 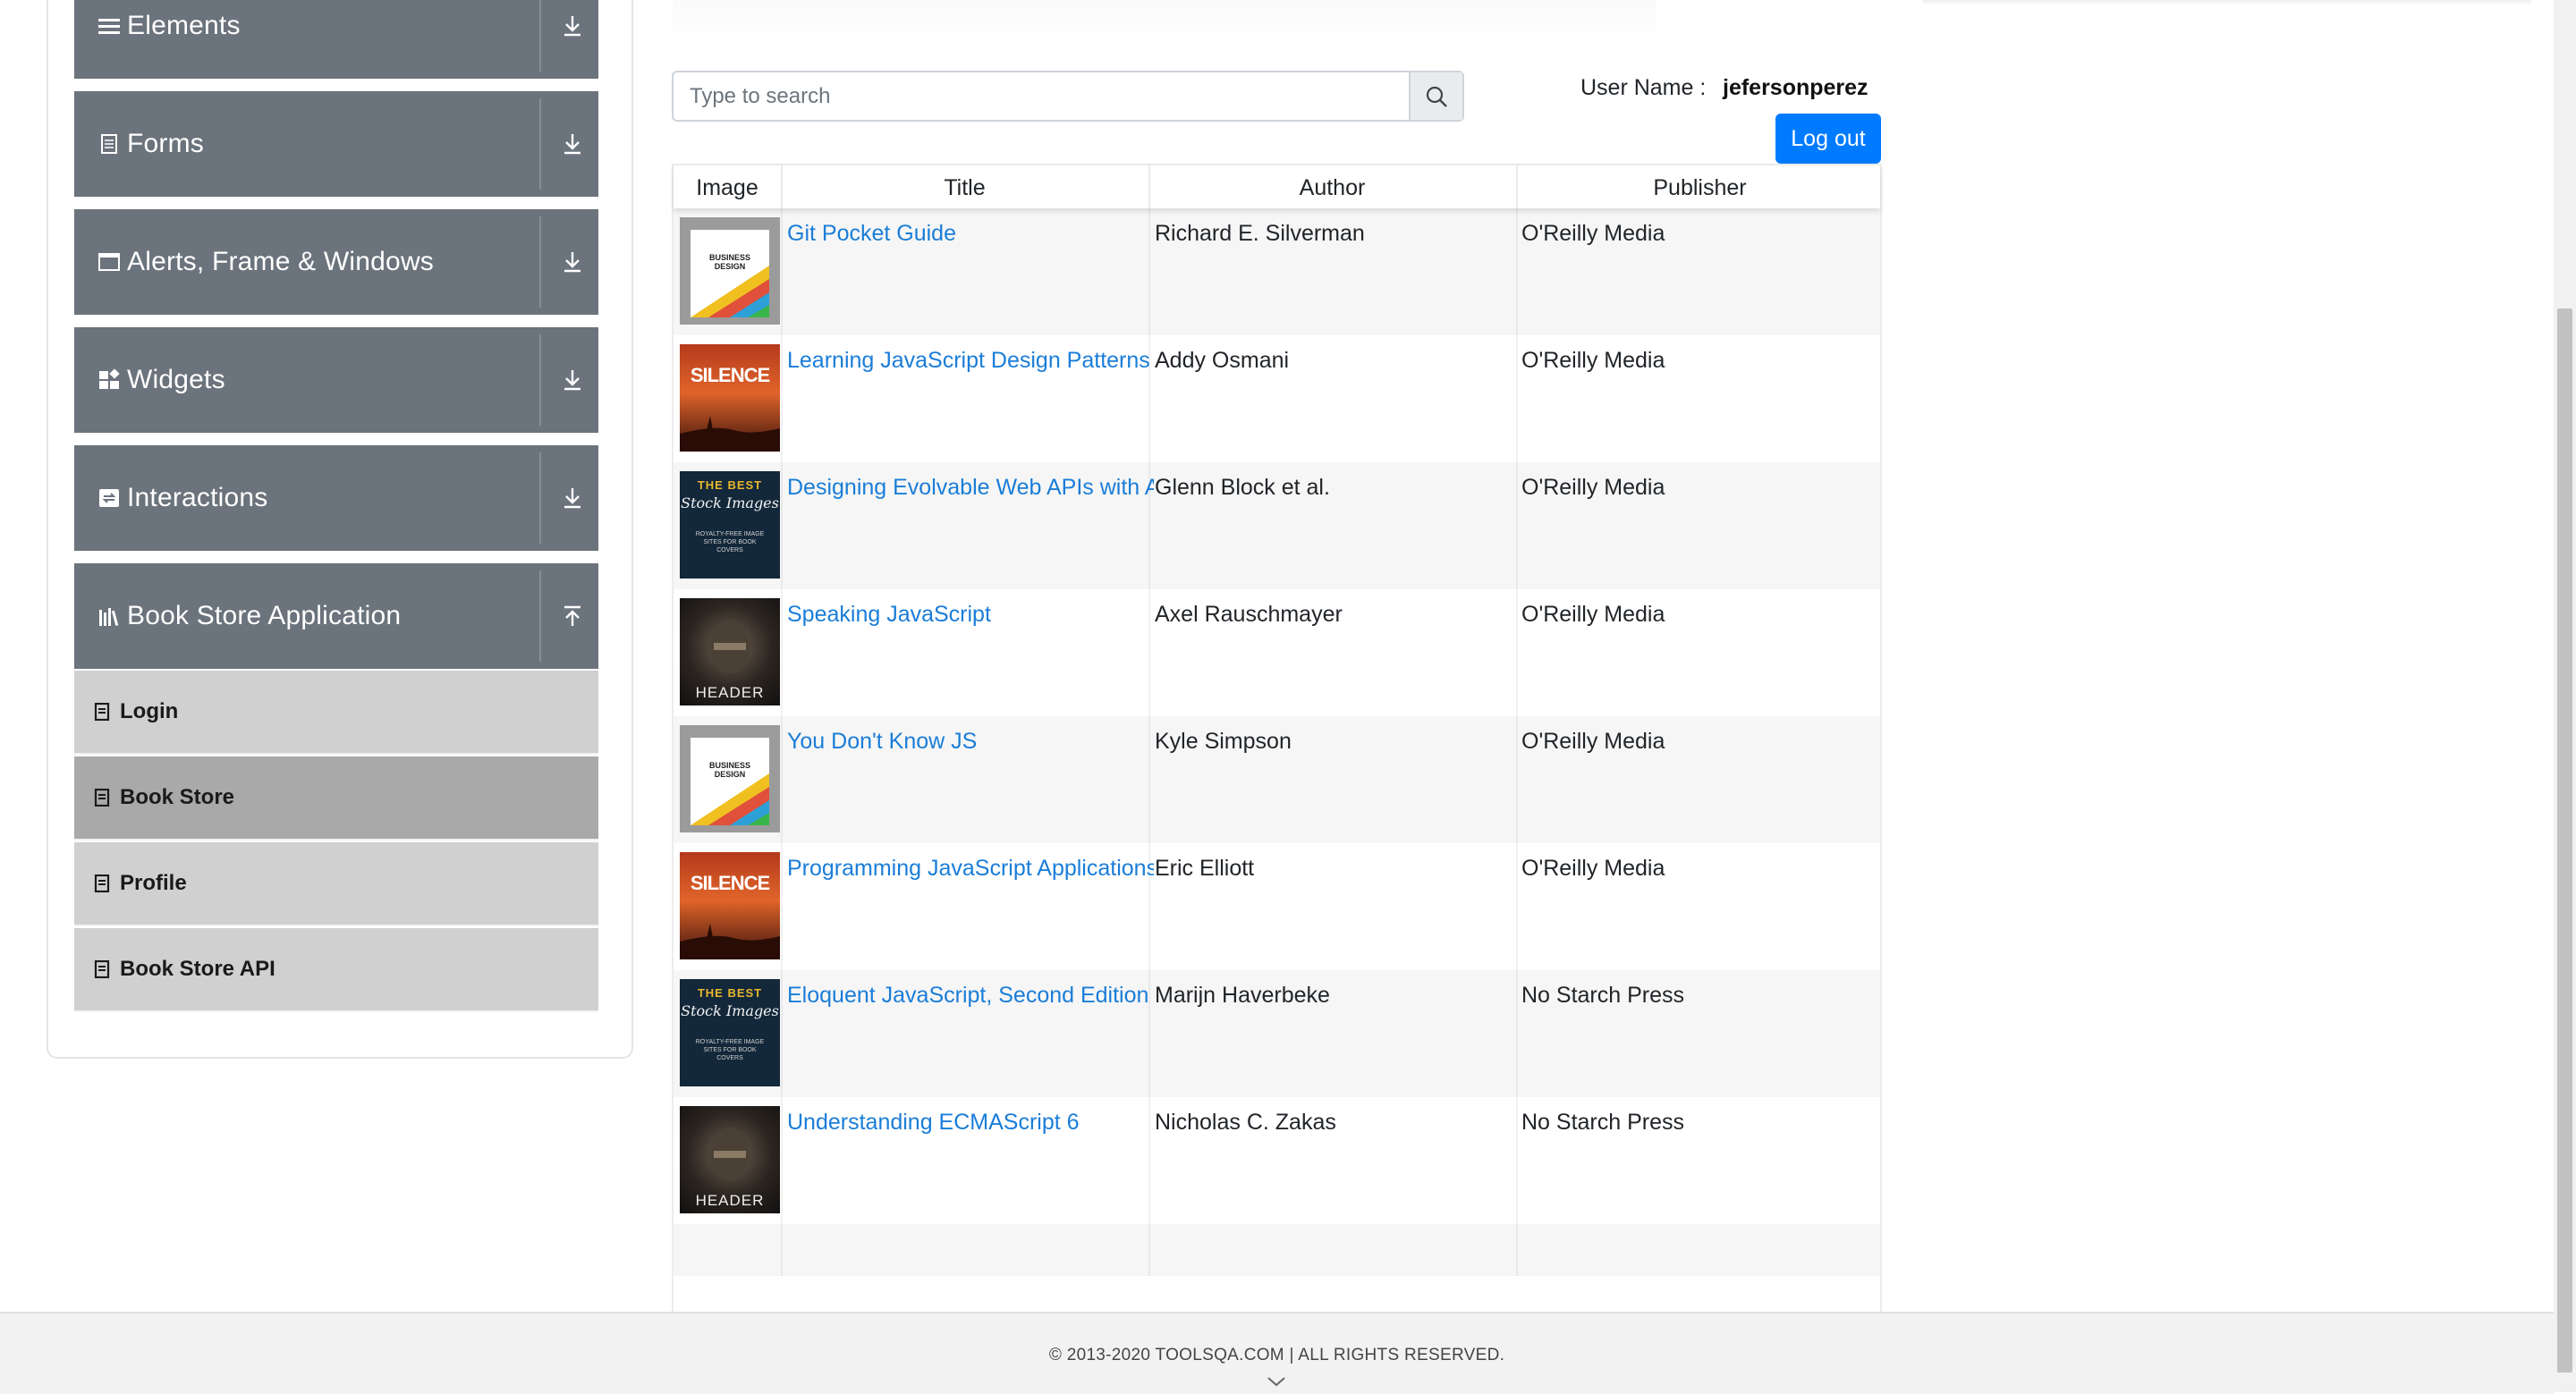 What do you see at coordinates (970, 615) in the screenshot?
I see `book-title-link: Speaking JavaScript` at bounding box center [970, 615].